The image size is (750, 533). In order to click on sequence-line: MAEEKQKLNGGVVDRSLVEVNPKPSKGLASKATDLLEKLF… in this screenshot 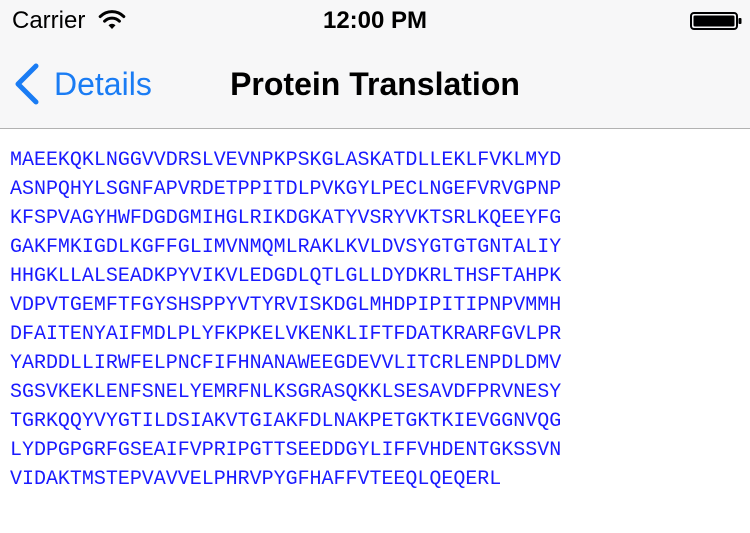, I will do `click(286, 160)`.